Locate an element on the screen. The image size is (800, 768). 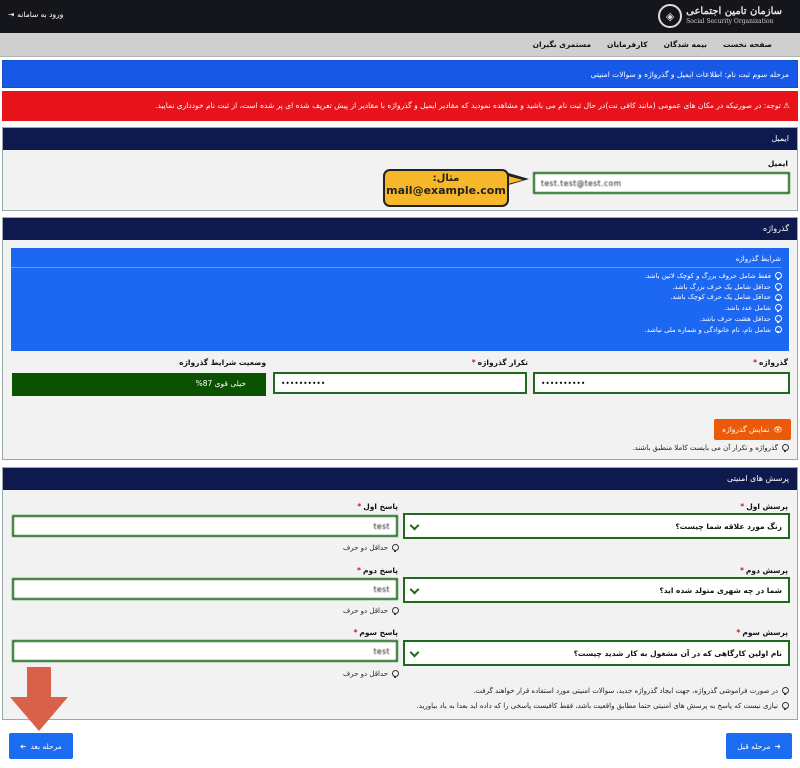
eye-icon: 👁 is located at coordinates (778, 429).